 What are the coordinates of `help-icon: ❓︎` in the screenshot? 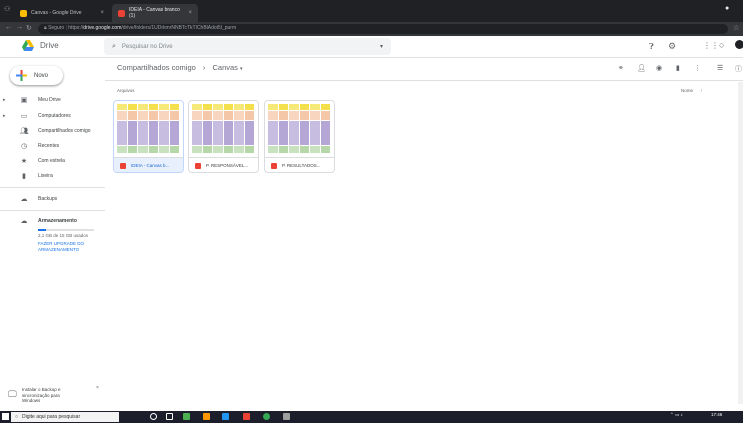 It's located at (651, 47).